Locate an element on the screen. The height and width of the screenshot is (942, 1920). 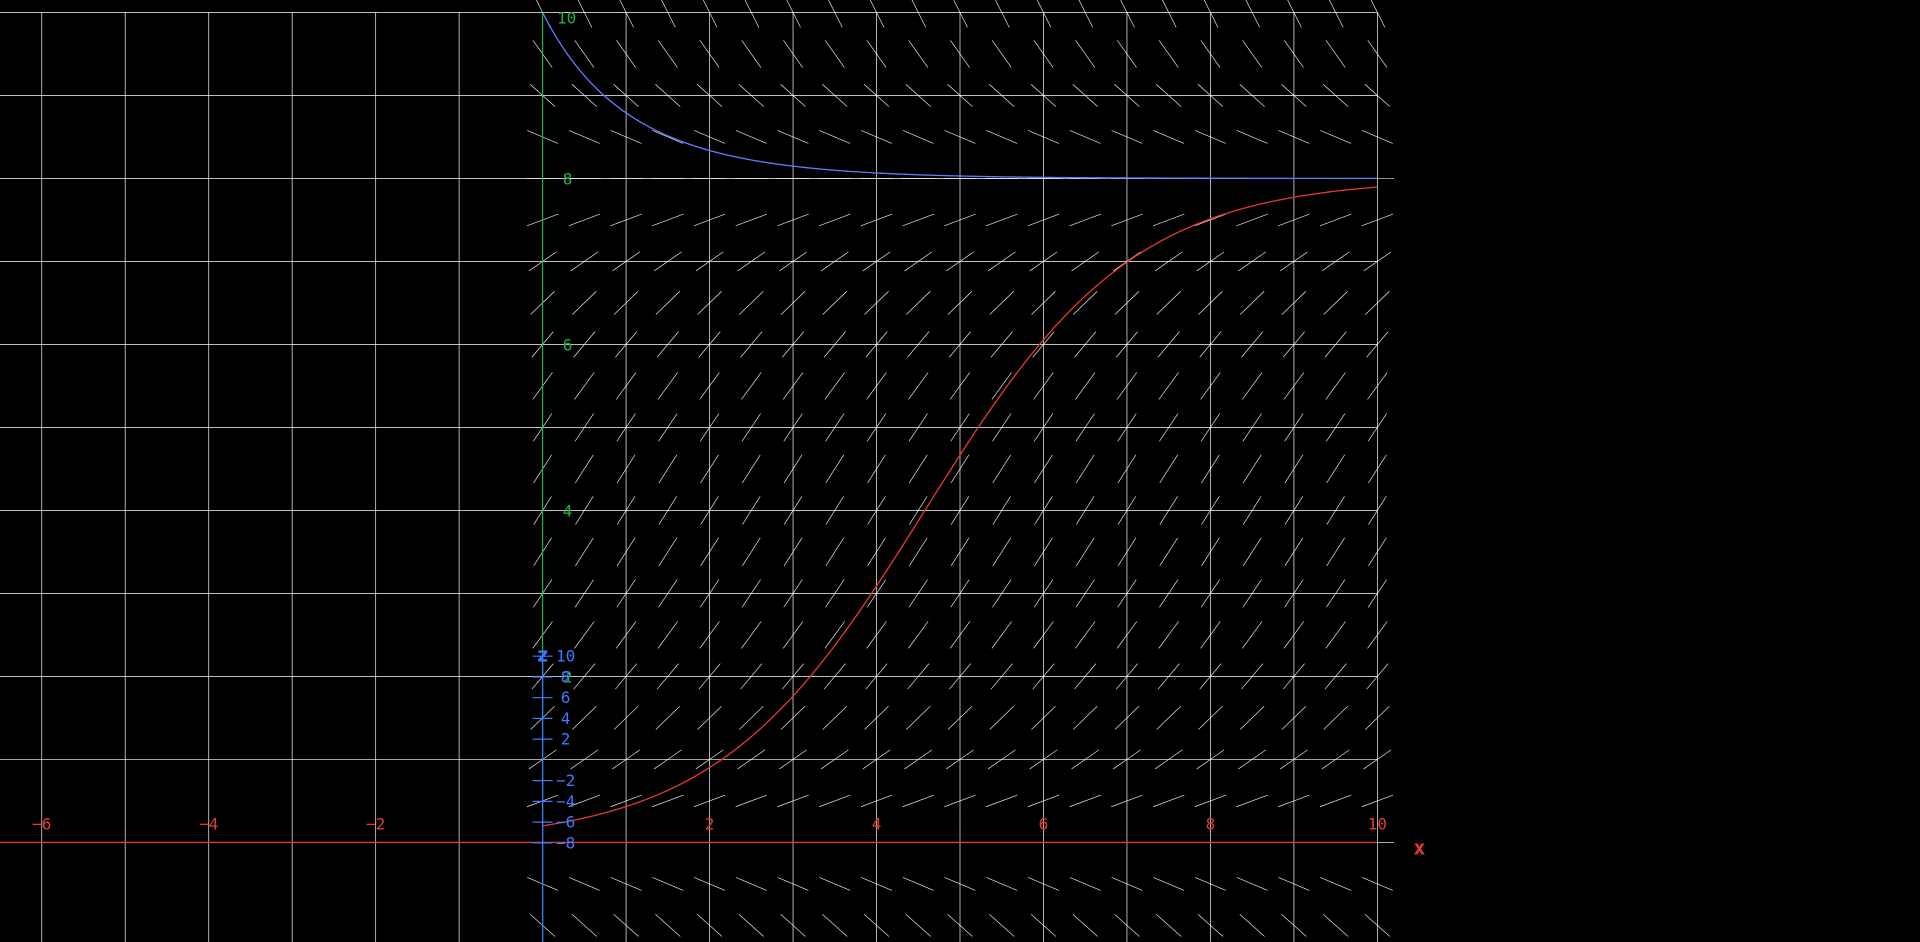
z-tick-label: 10 is located at coordinates (565, 656).